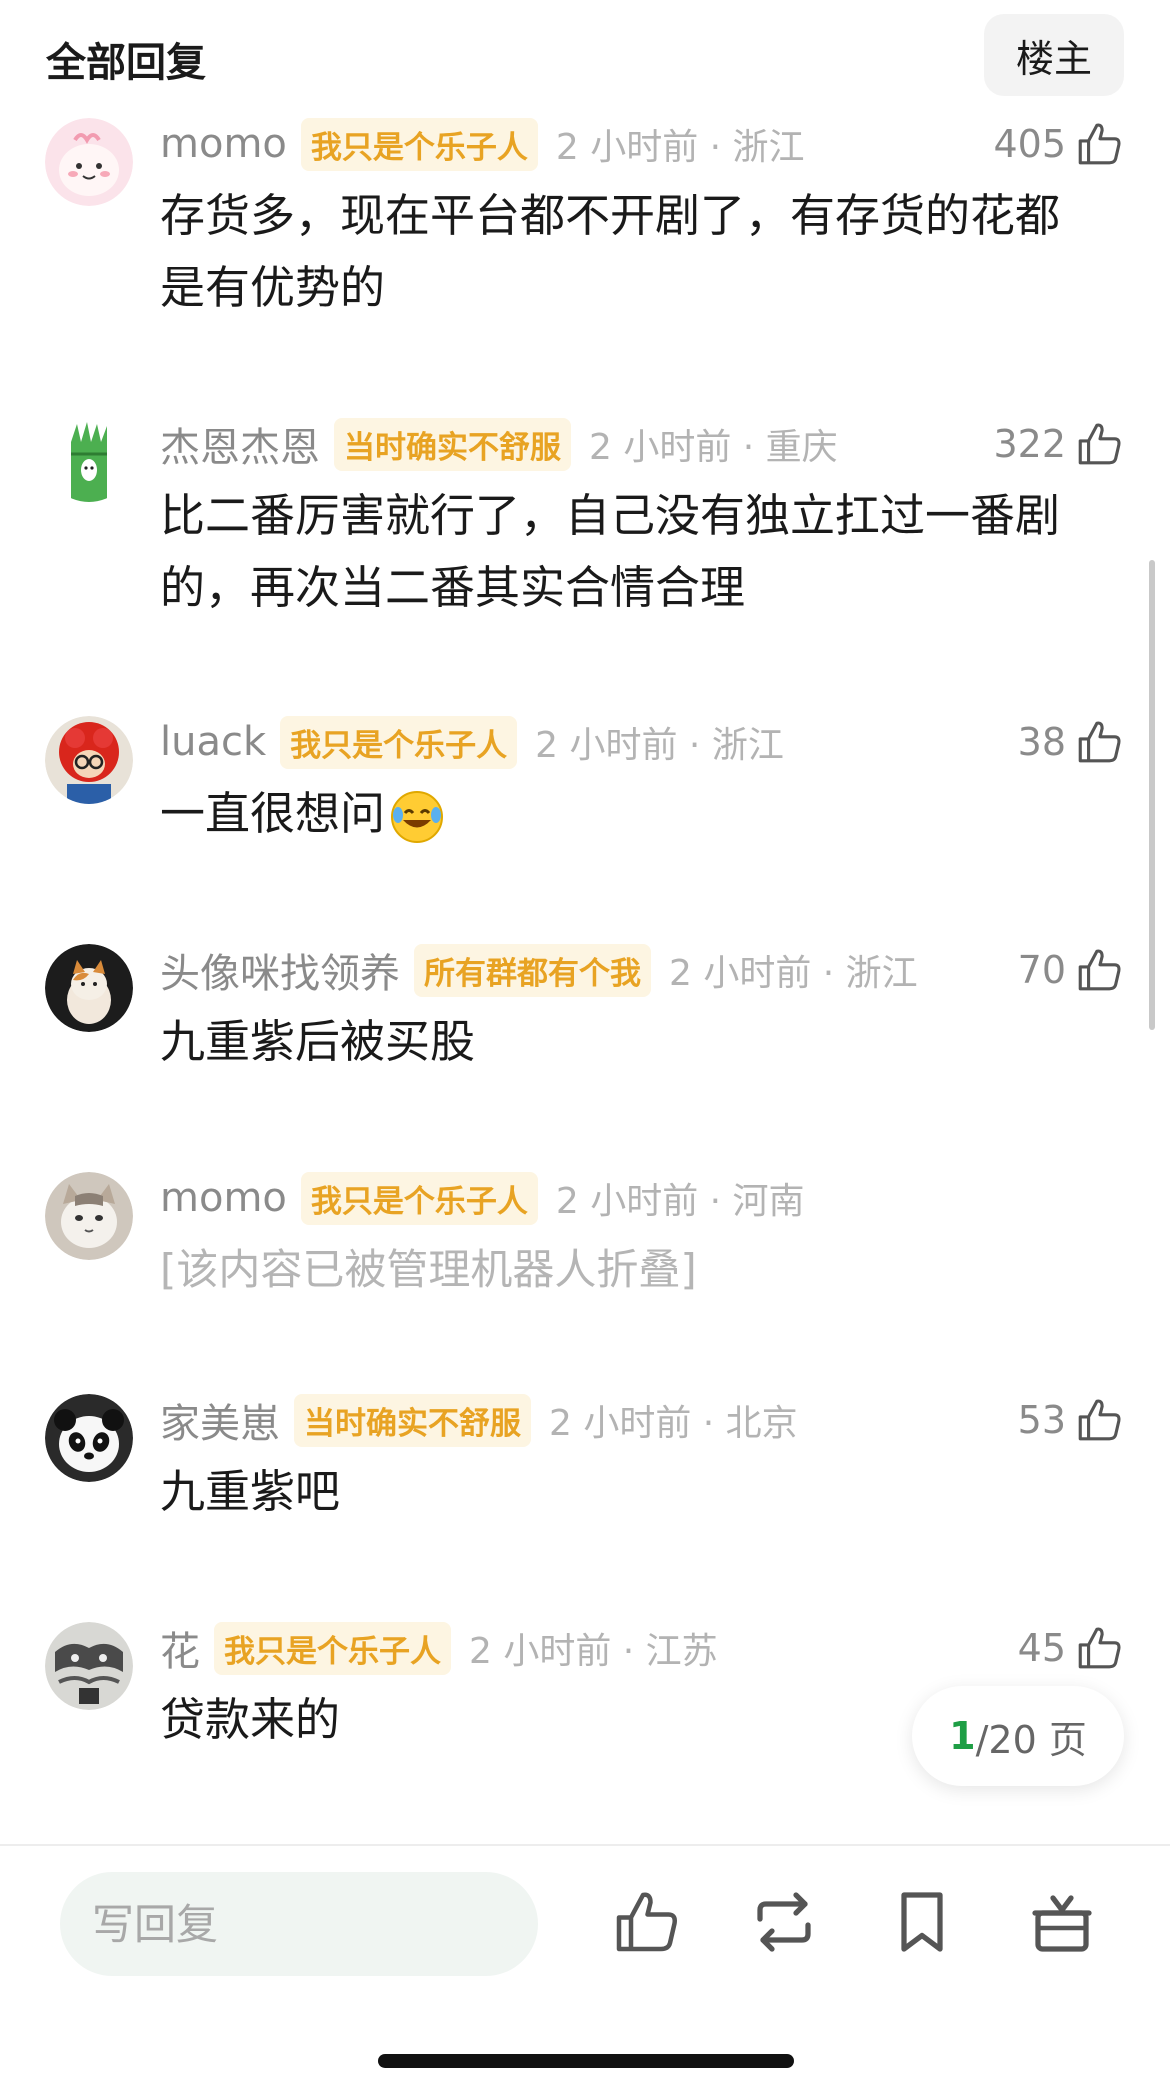  Describe the element at coordinates (585, 1475) in the screenshot. I see `comment-item: 家美崽 当时确实不舒服 2 小时前 · 北京 53 九重紫吧` at that location.